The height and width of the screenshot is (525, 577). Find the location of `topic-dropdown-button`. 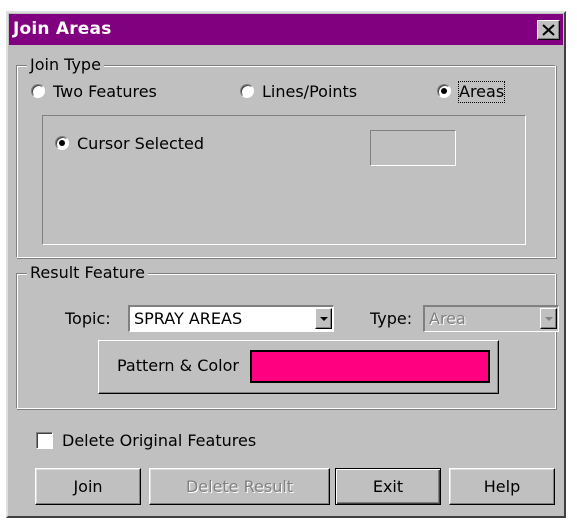

topic-dropdown-button is located at coordinates (323, 318).